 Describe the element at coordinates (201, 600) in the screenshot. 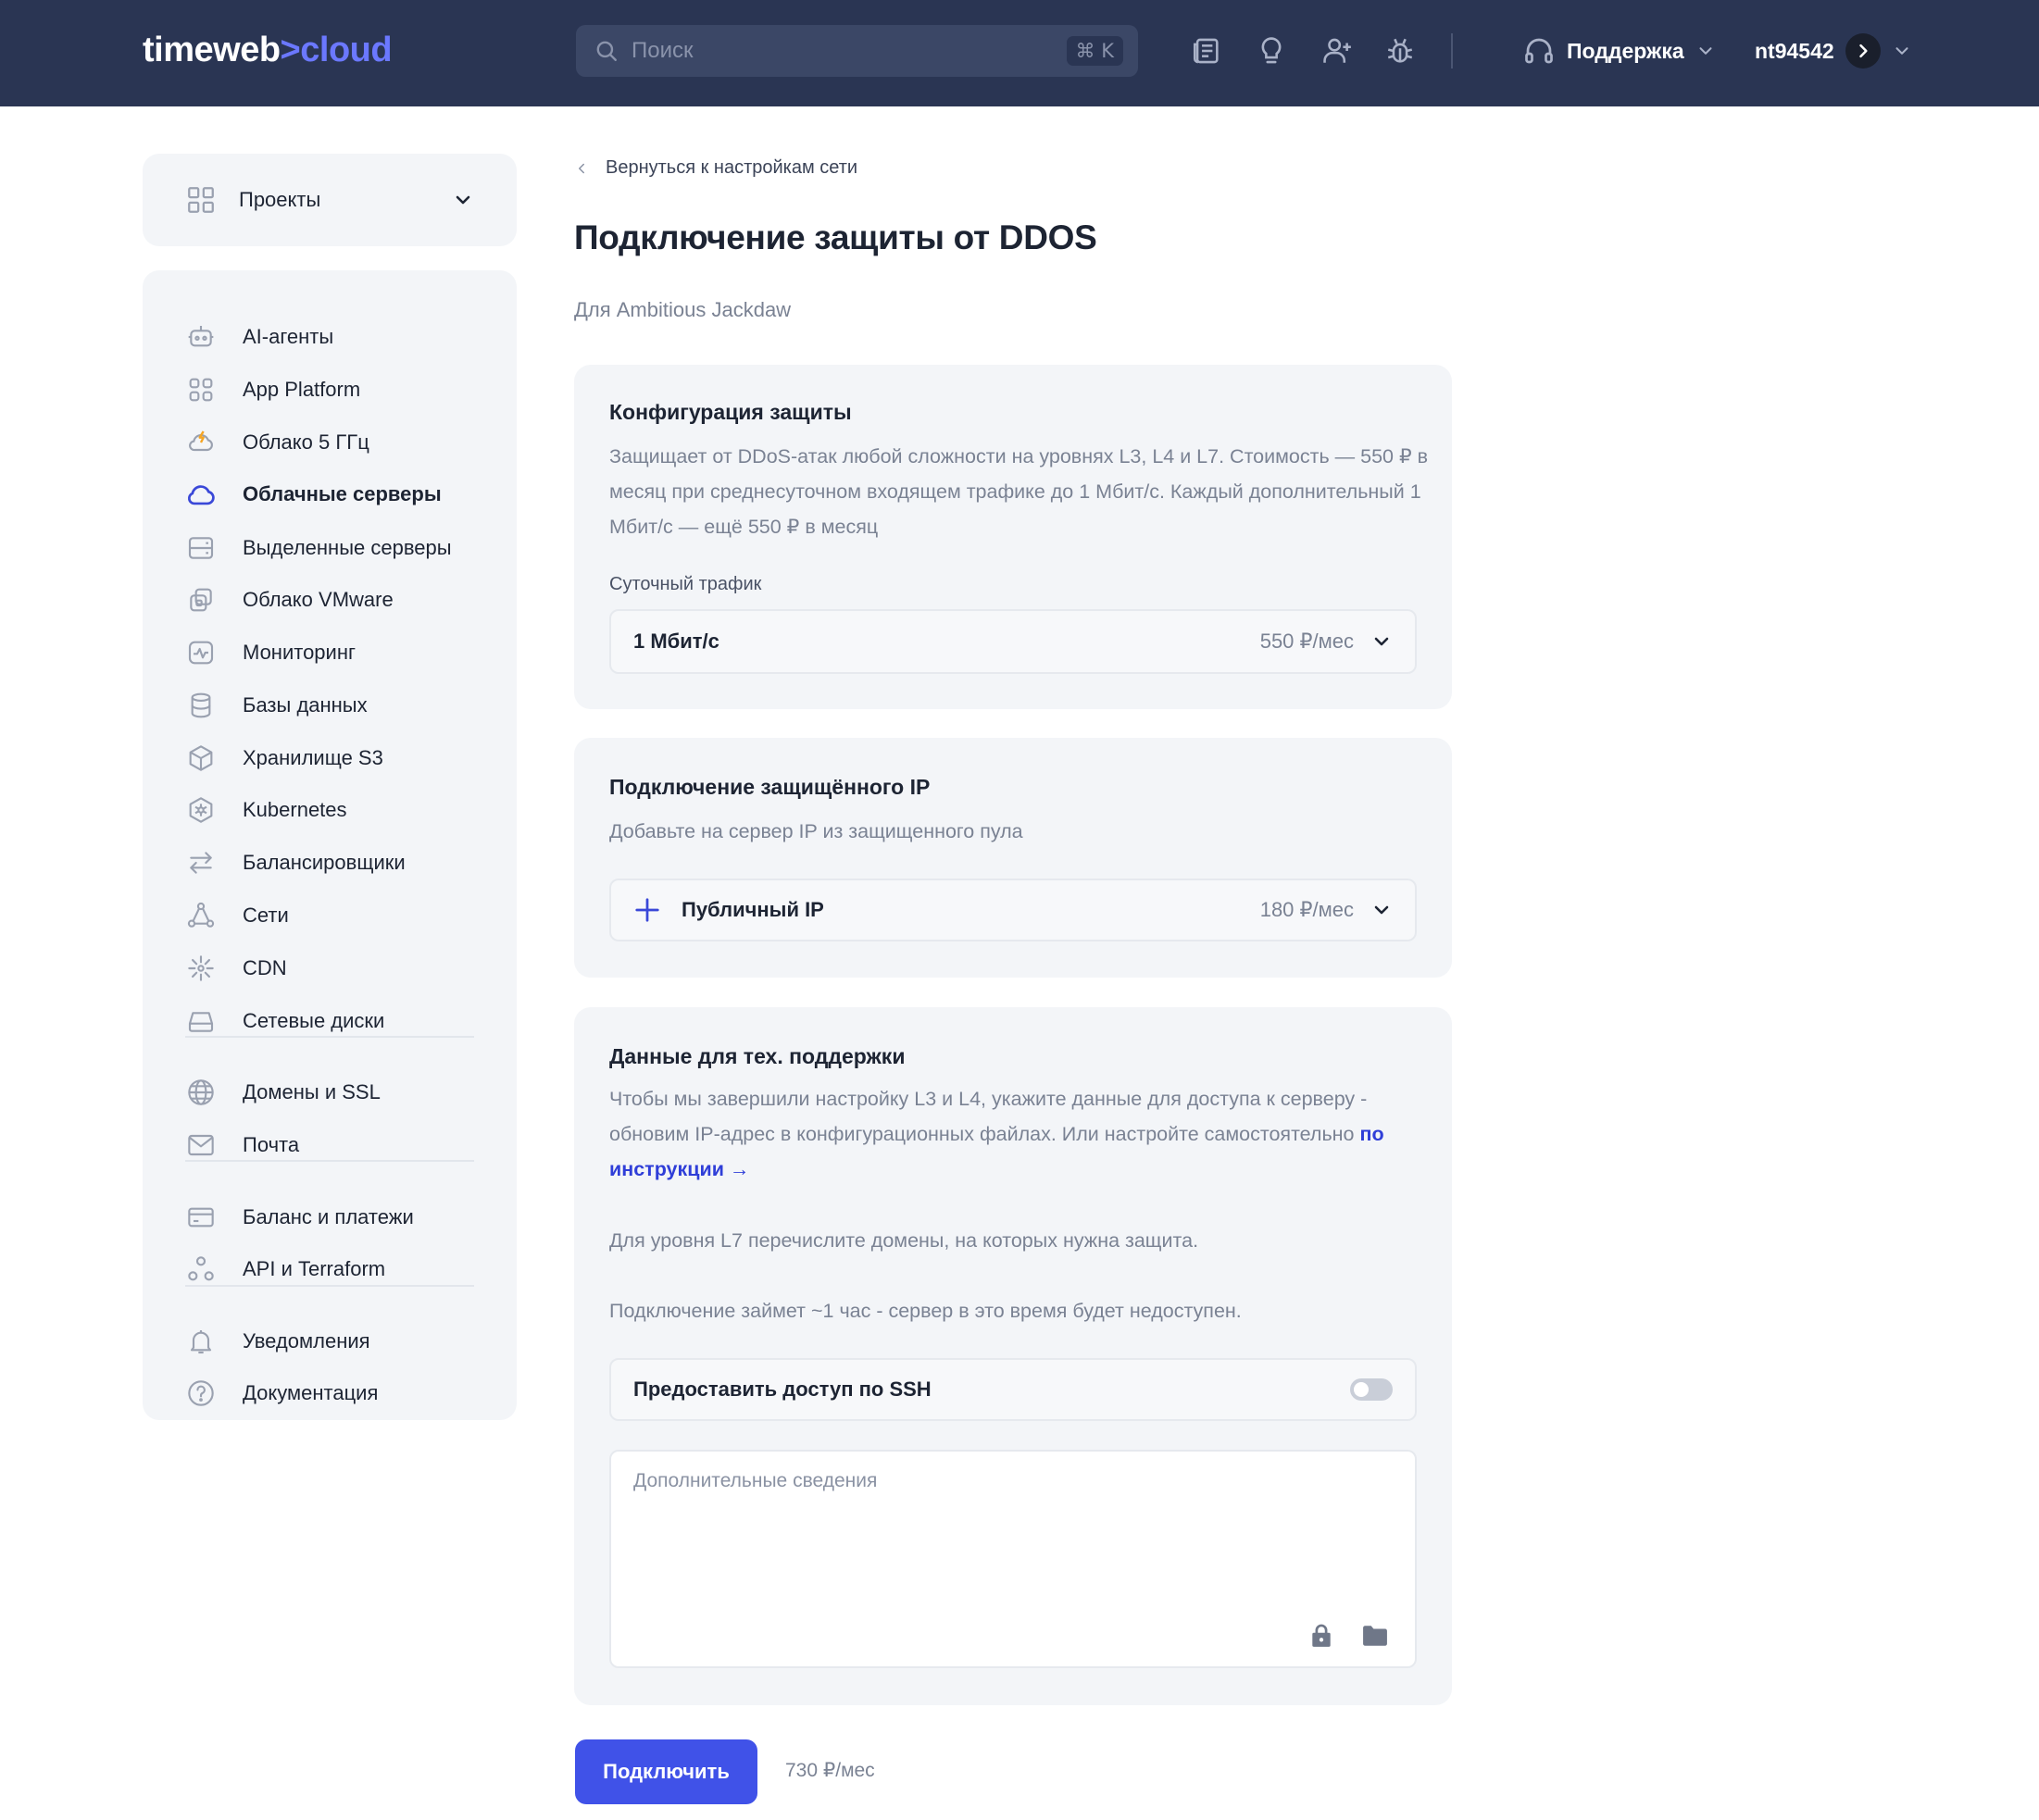

I see `vmware-icon` at that location.